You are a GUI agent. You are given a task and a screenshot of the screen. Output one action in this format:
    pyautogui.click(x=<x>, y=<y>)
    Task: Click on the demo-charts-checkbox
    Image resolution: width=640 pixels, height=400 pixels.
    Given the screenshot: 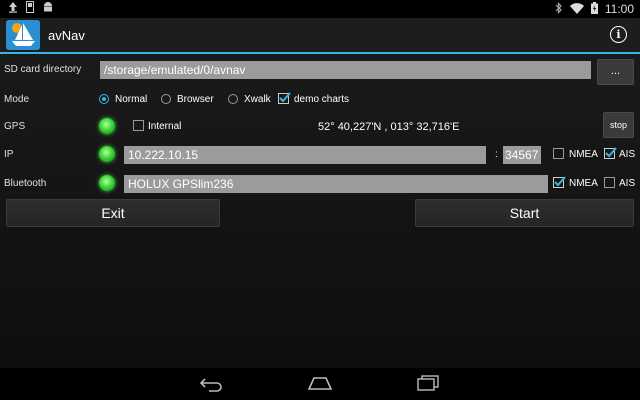 What is the action you would take?
    pyautogui.click(x=284, y=98)
    